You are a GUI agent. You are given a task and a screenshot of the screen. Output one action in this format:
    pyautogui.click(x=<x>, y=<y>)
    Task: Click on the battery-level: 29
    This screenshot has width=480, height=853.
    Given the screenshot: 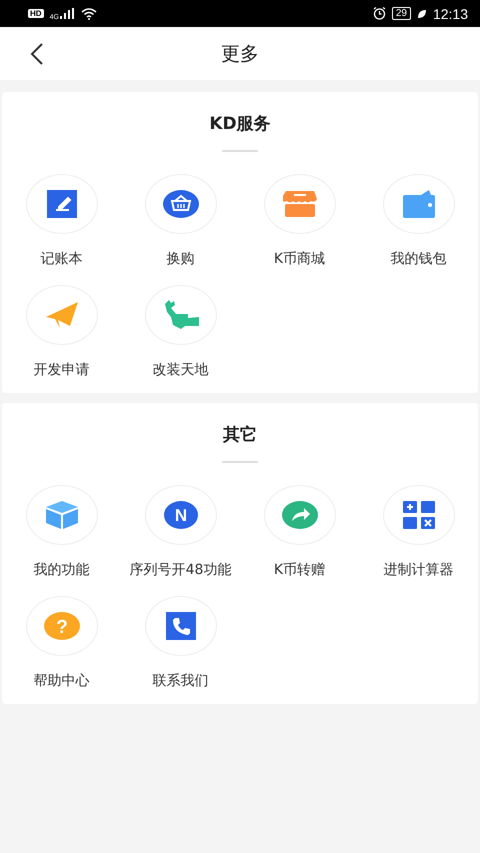 What is the action you would take?
    pyautogui.click(x=401, y=13)
    